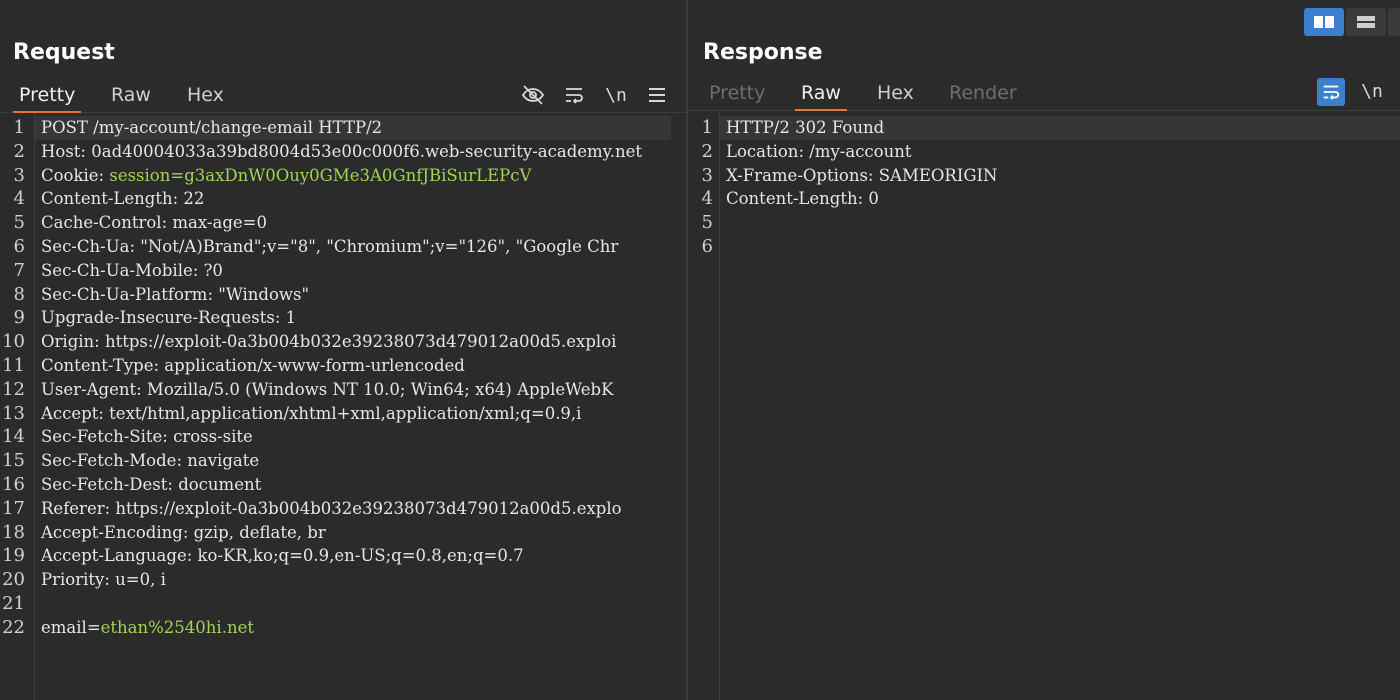  Describe the element at coordinates (64, 627) in the screenshot. I see `header-name: email` at that location.